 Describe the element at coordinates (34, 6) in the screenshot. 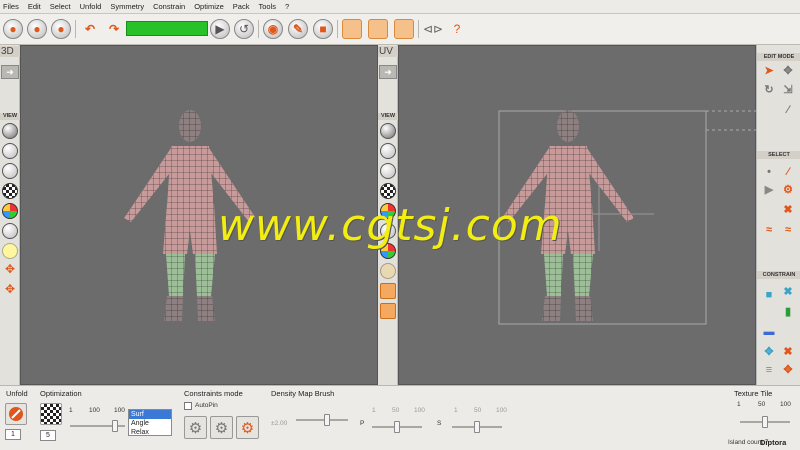

I see `menu-edit: Edit` at that location.